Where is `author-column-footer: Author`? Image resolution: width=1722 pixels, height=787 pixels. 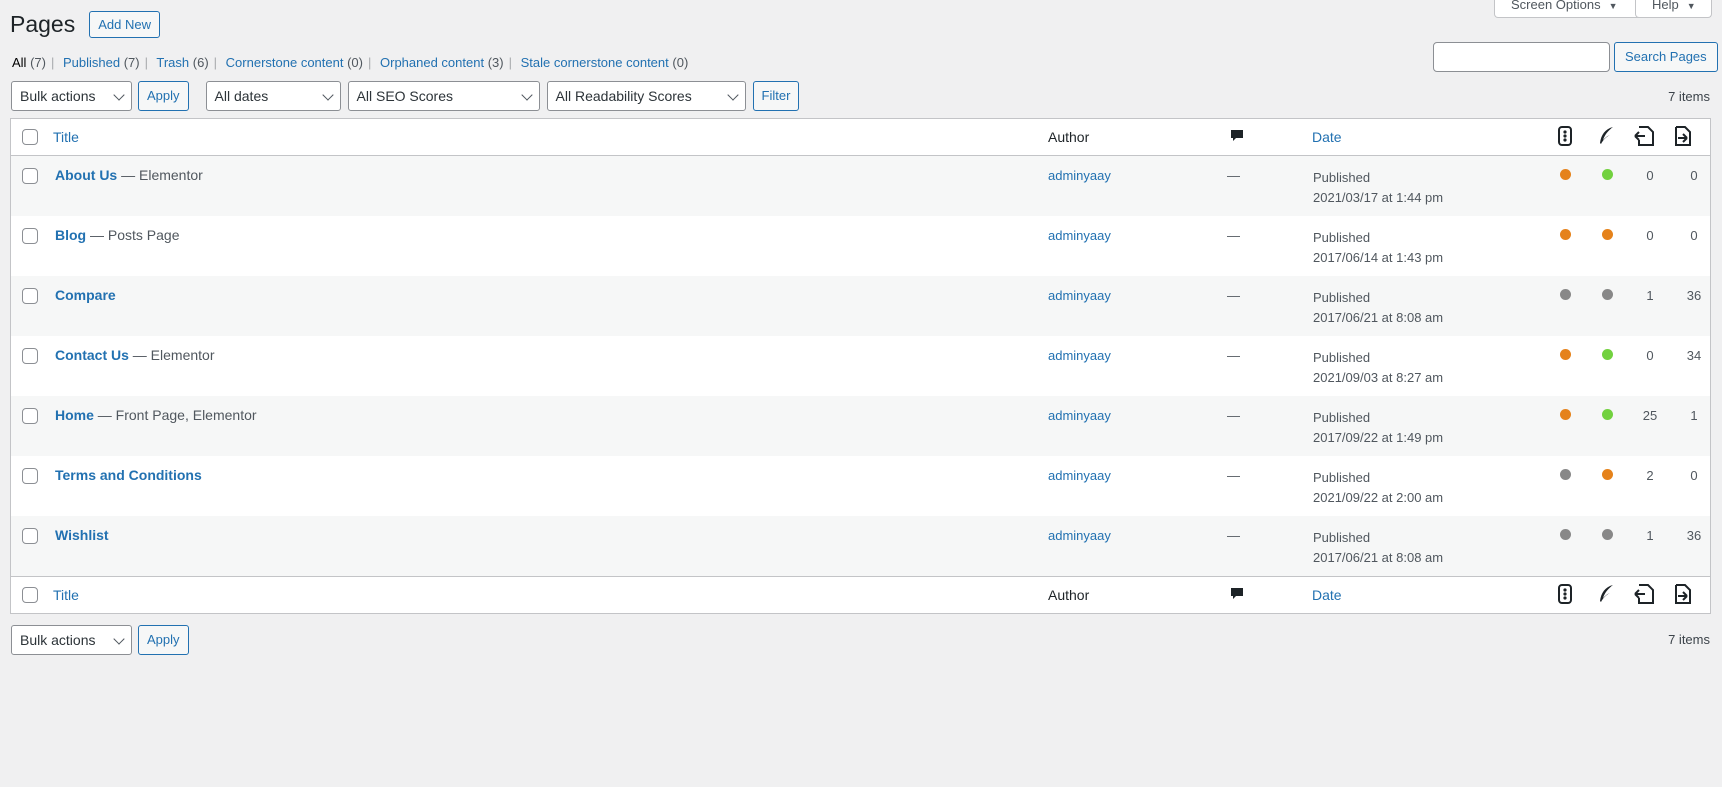 author-column-footer: Author is located at coordinates (1069, 595).